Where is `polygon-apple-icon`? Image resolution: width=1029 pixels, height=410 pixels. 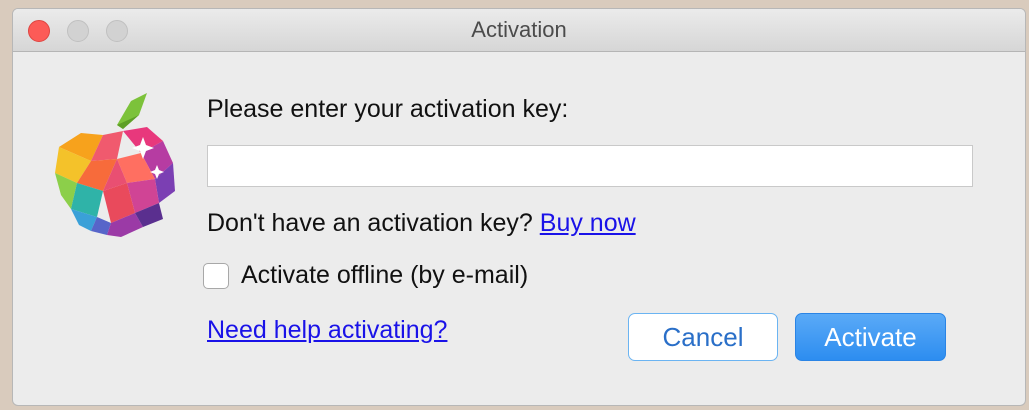 polygon-apple-icon is located at coordinates (115, 165).